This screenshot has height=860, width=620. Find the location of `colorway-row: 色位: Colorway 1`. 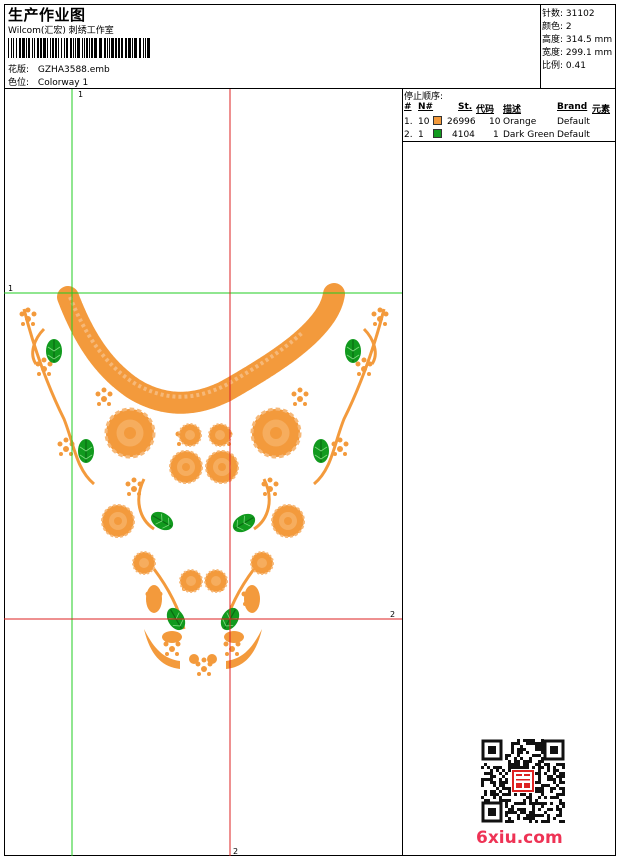

colorway-row: 色位: Colorway 1 is located at coordinates (48, 81).